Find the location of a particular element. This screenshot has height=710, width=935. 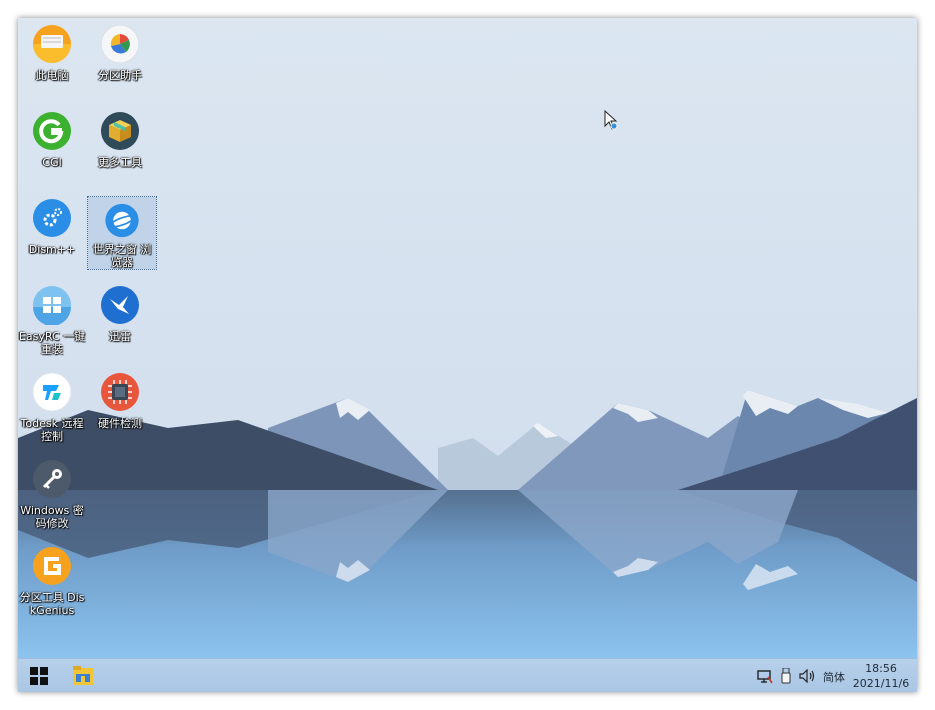

desktop-icon-hardware-detect: 硬件检测 is located at coordinates (120, 398).